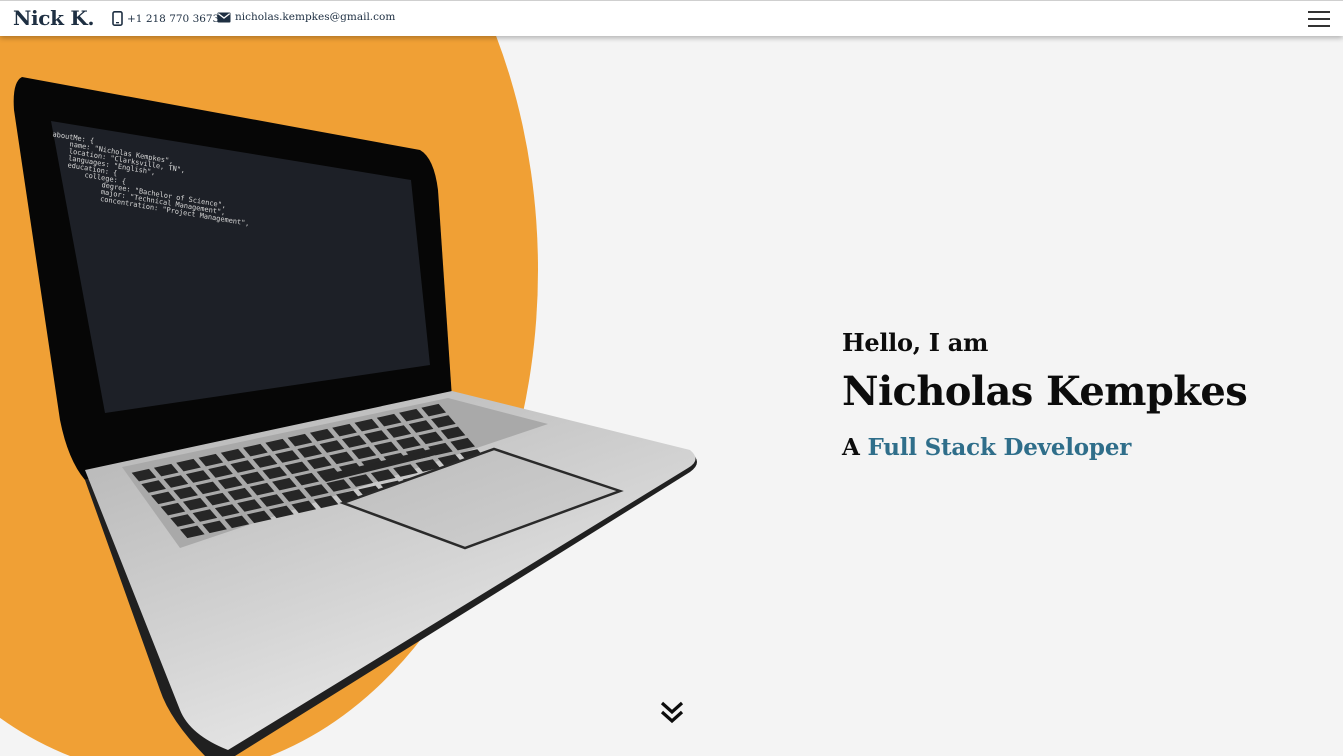 This screenshot has width=1343, height=756. Describe the element at coordinates (53, 18) in the screenshot. I see `brand-logo: Nick K.` at that location.